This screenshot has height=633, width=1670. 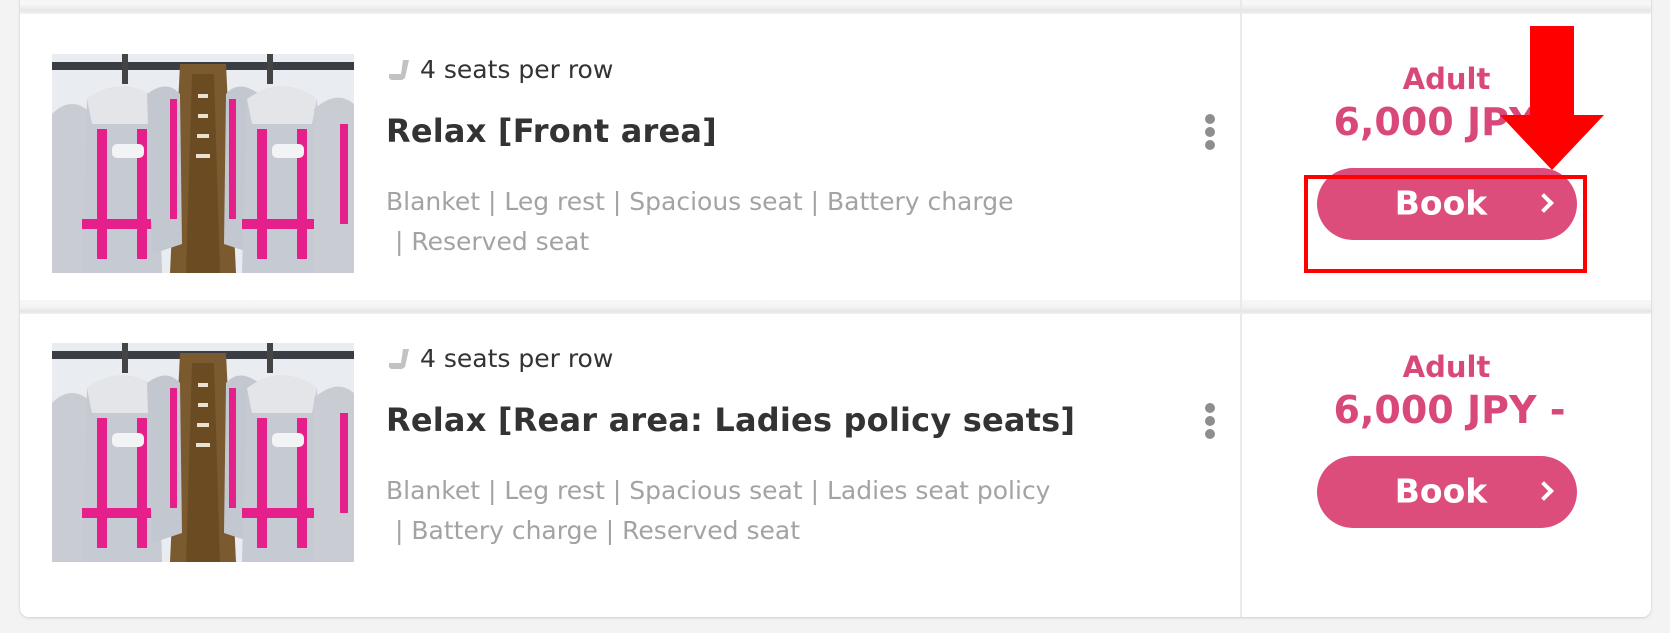 I want to click on column-divider, so click(x=1241, y=308).